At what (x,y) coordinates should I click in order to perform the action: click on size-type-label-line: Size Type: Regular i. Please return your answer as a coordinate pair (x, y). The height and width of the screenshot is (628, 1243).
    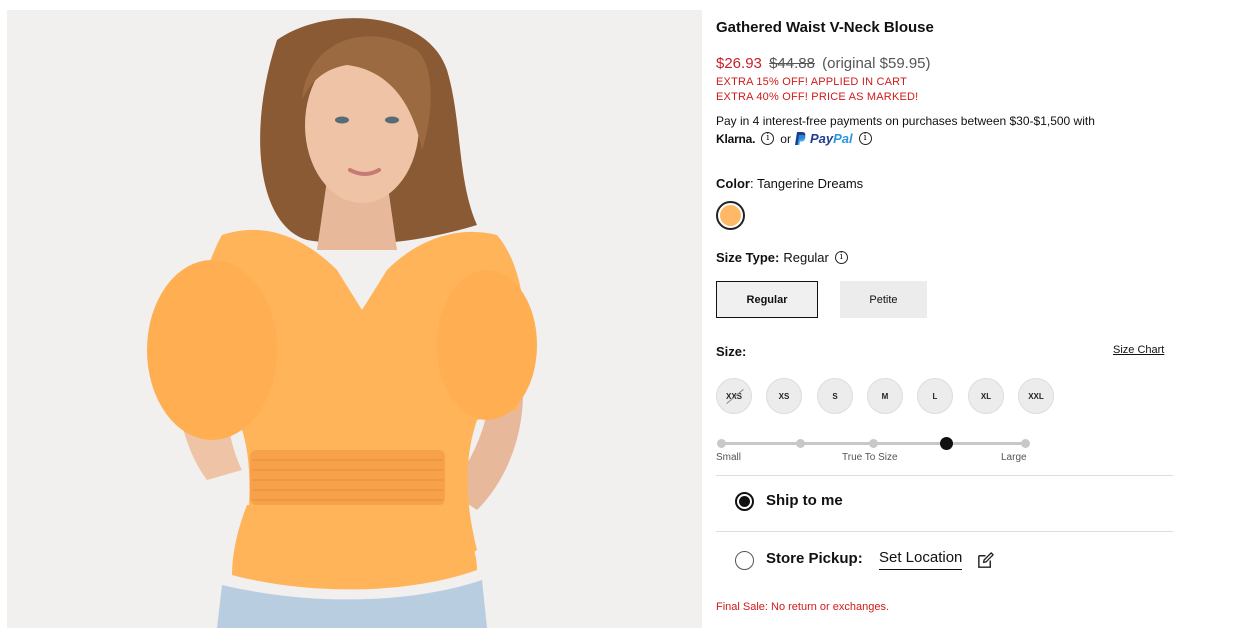
    Looking at the image, I should click on (783, 257).